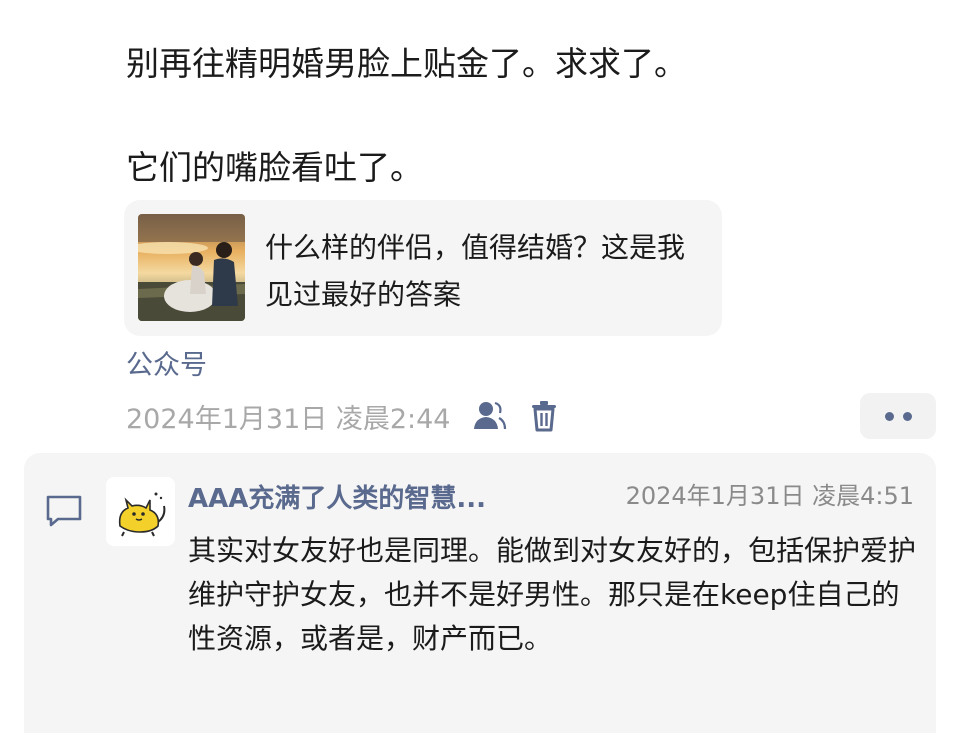 This screenshot has width=954, height=733. What do you see at coordinates (191, 267) in the screenshot?
I see `article-thumbnail` at bounding box center [191, 267].